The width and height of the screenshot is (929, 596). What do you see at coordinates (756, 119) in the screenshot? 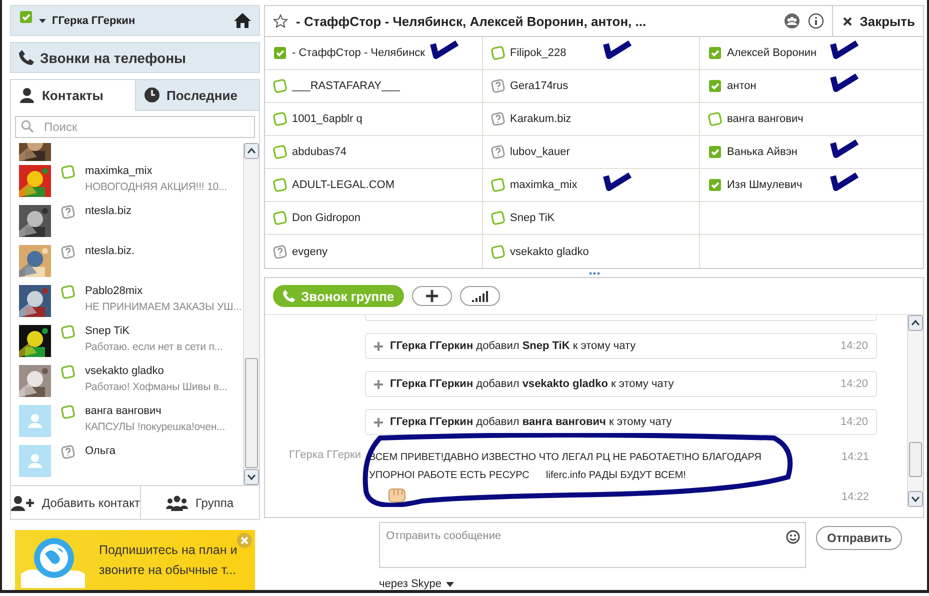
I see `participant: ванга вангович` at bounding box center [756, 119].